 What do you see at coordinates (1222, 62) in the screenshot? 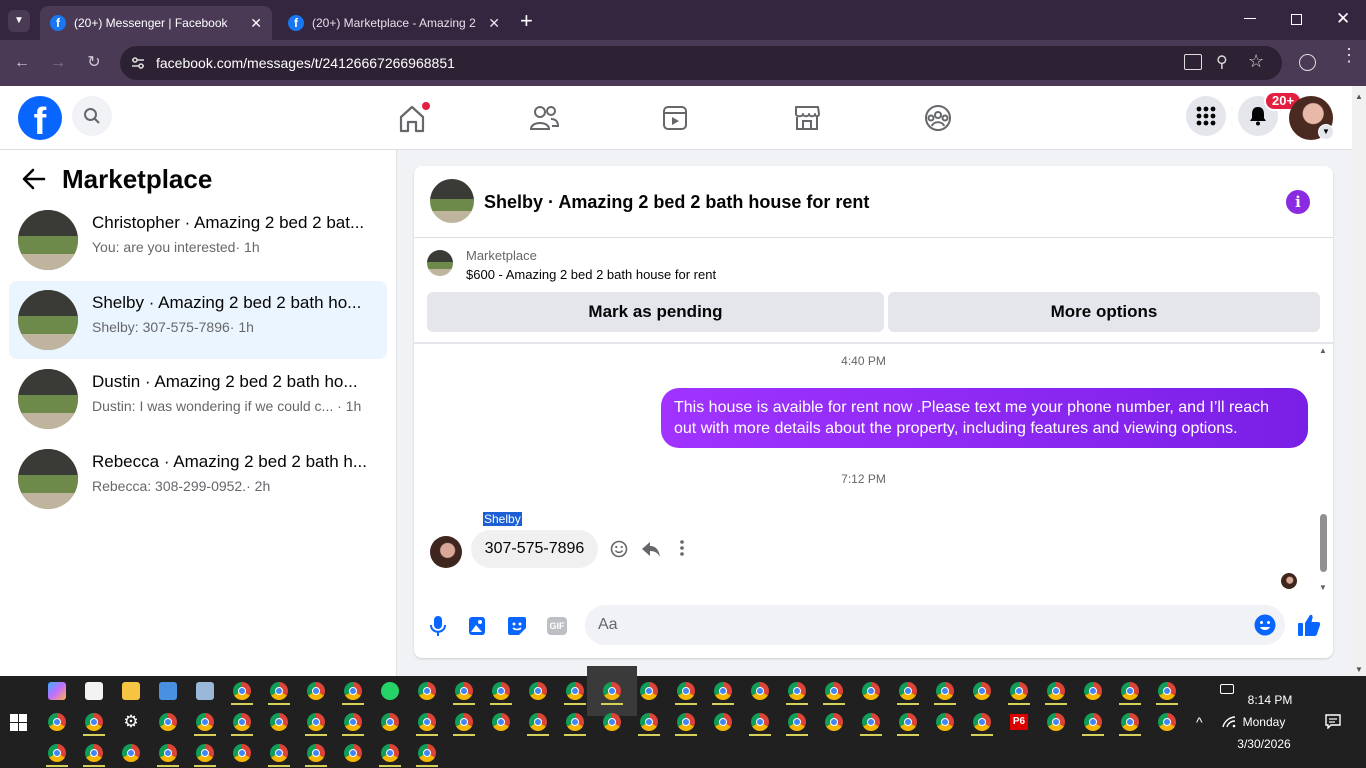
I see `zoom-icon: ⚲` at bounding box center [1222, 62].